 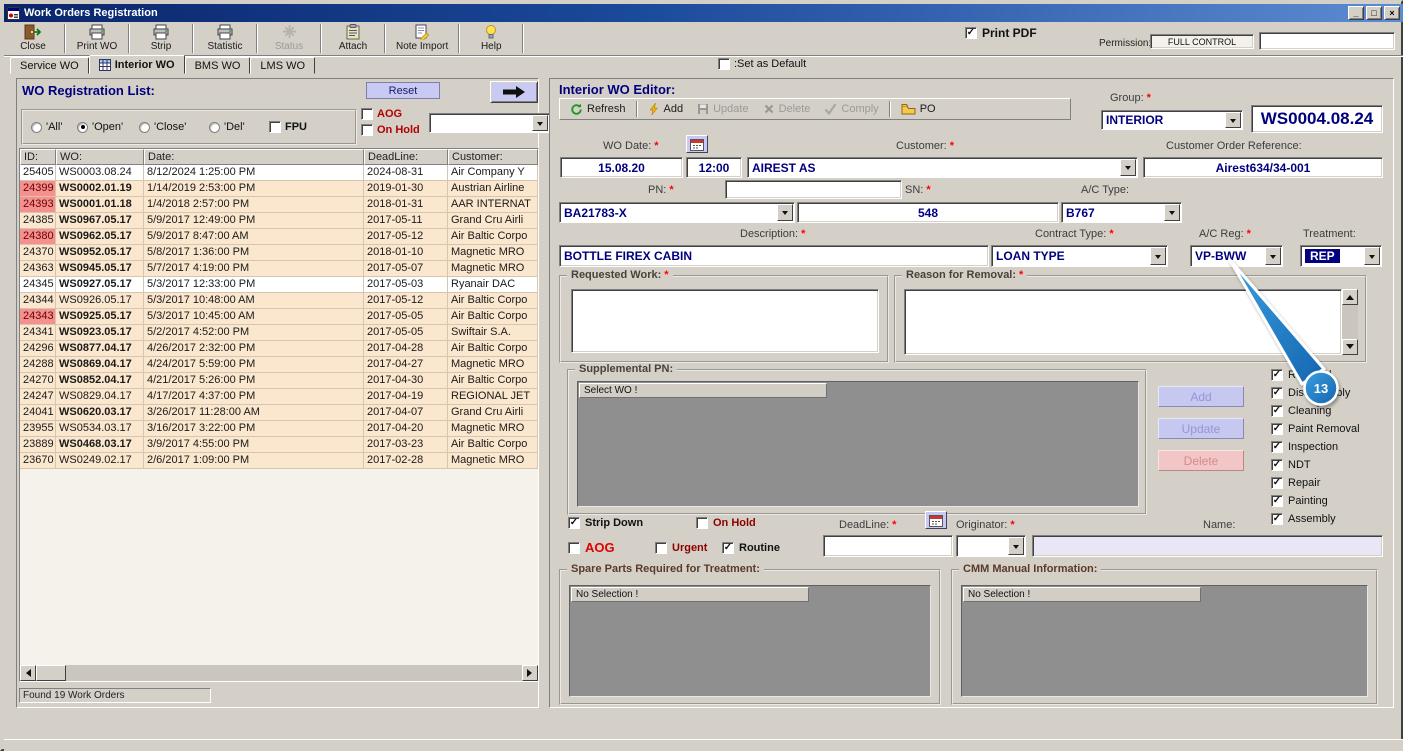 I want to click on select-wo-header: Select WO !, so click(x=703, y=390).